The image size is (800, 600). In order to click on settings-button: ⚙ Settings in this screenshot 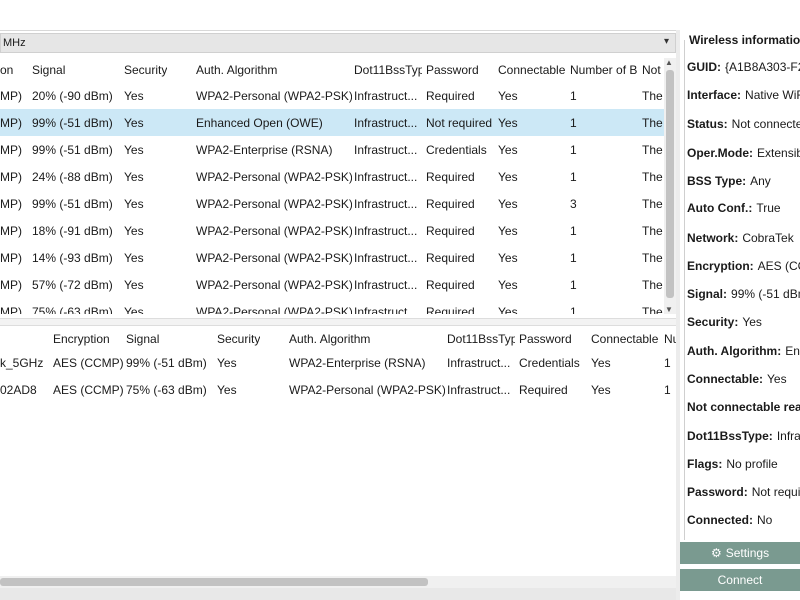, I will do `click(740, 553)`.